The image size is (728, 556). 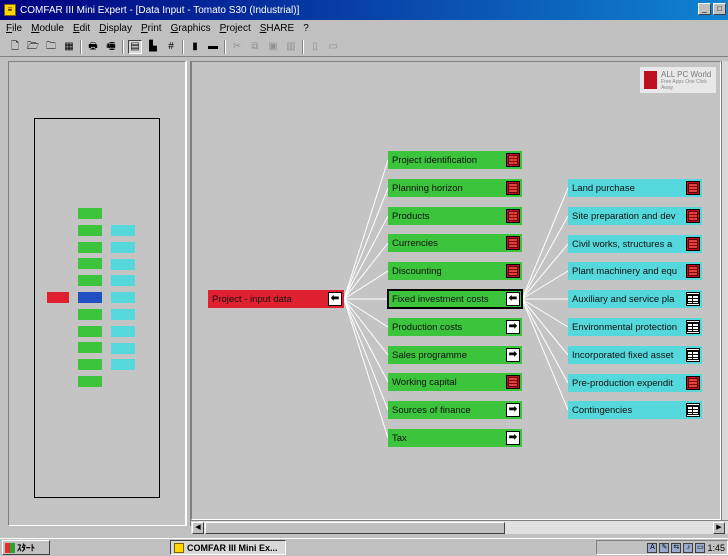 I want to click on level2-node: Plant machinery and equ, so click(x=635, y=271).